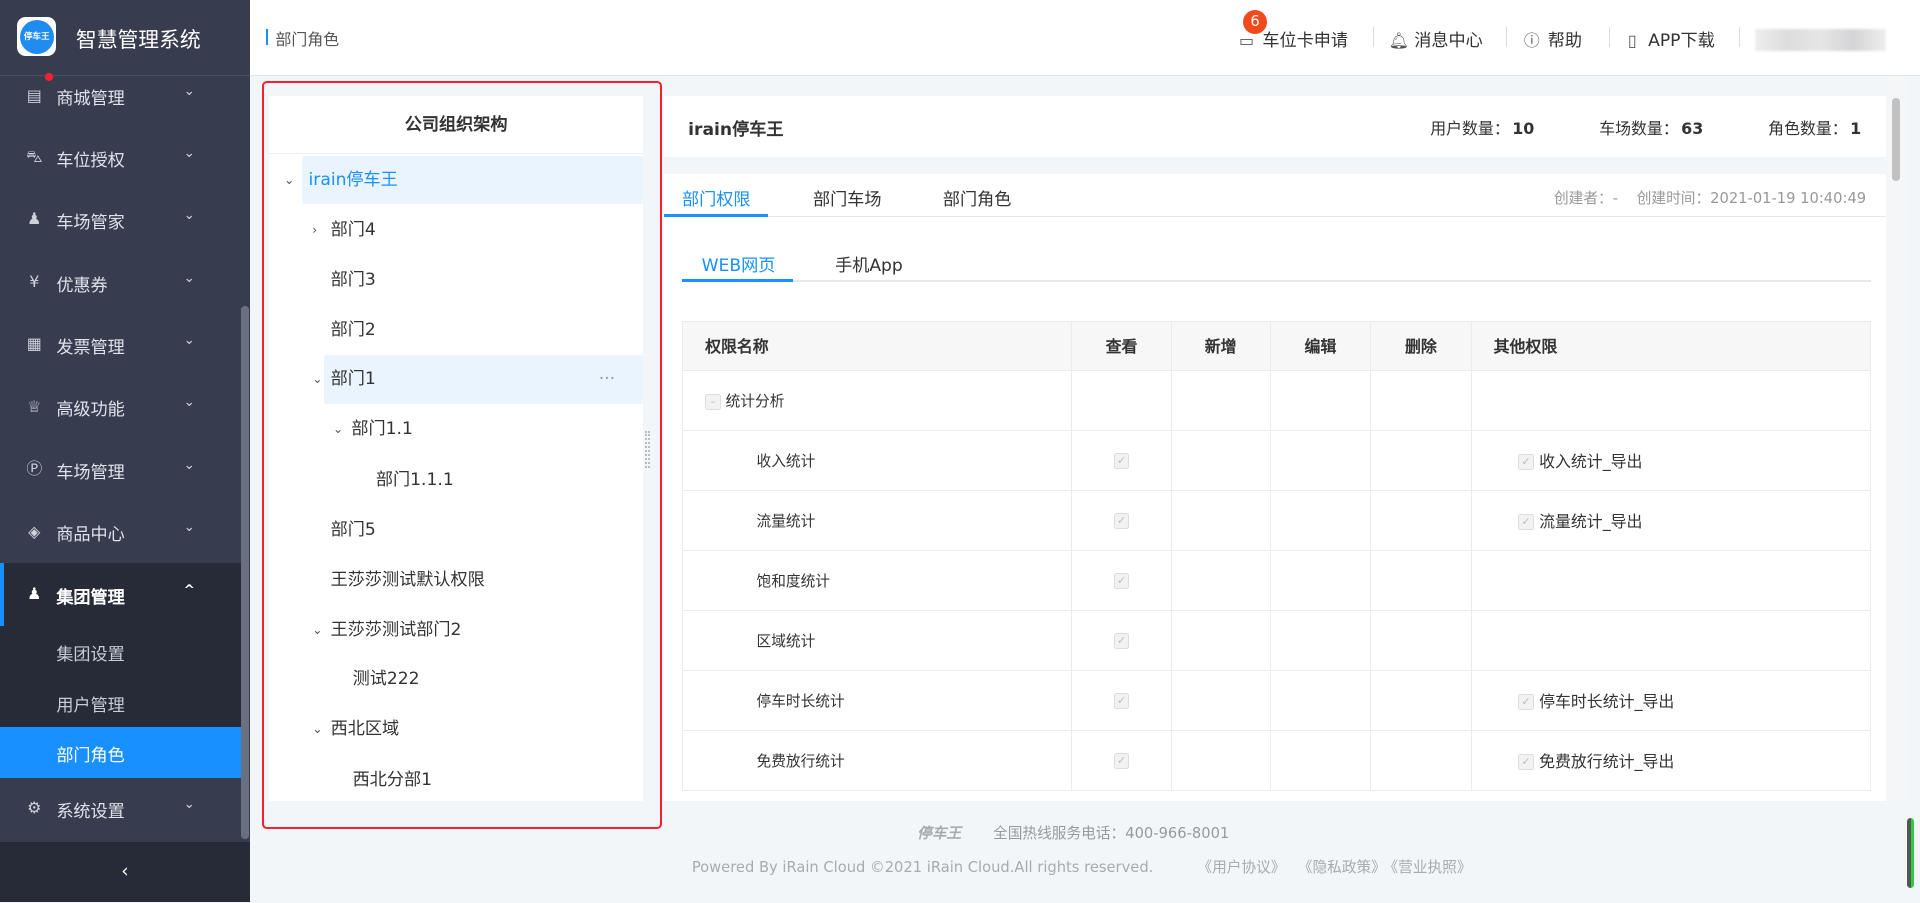 This screenshot has height=903, width=1920. Describe the element at coordinates (307, 39) in the screenshot. I see `breadcrumb: 部门角色` at that location.